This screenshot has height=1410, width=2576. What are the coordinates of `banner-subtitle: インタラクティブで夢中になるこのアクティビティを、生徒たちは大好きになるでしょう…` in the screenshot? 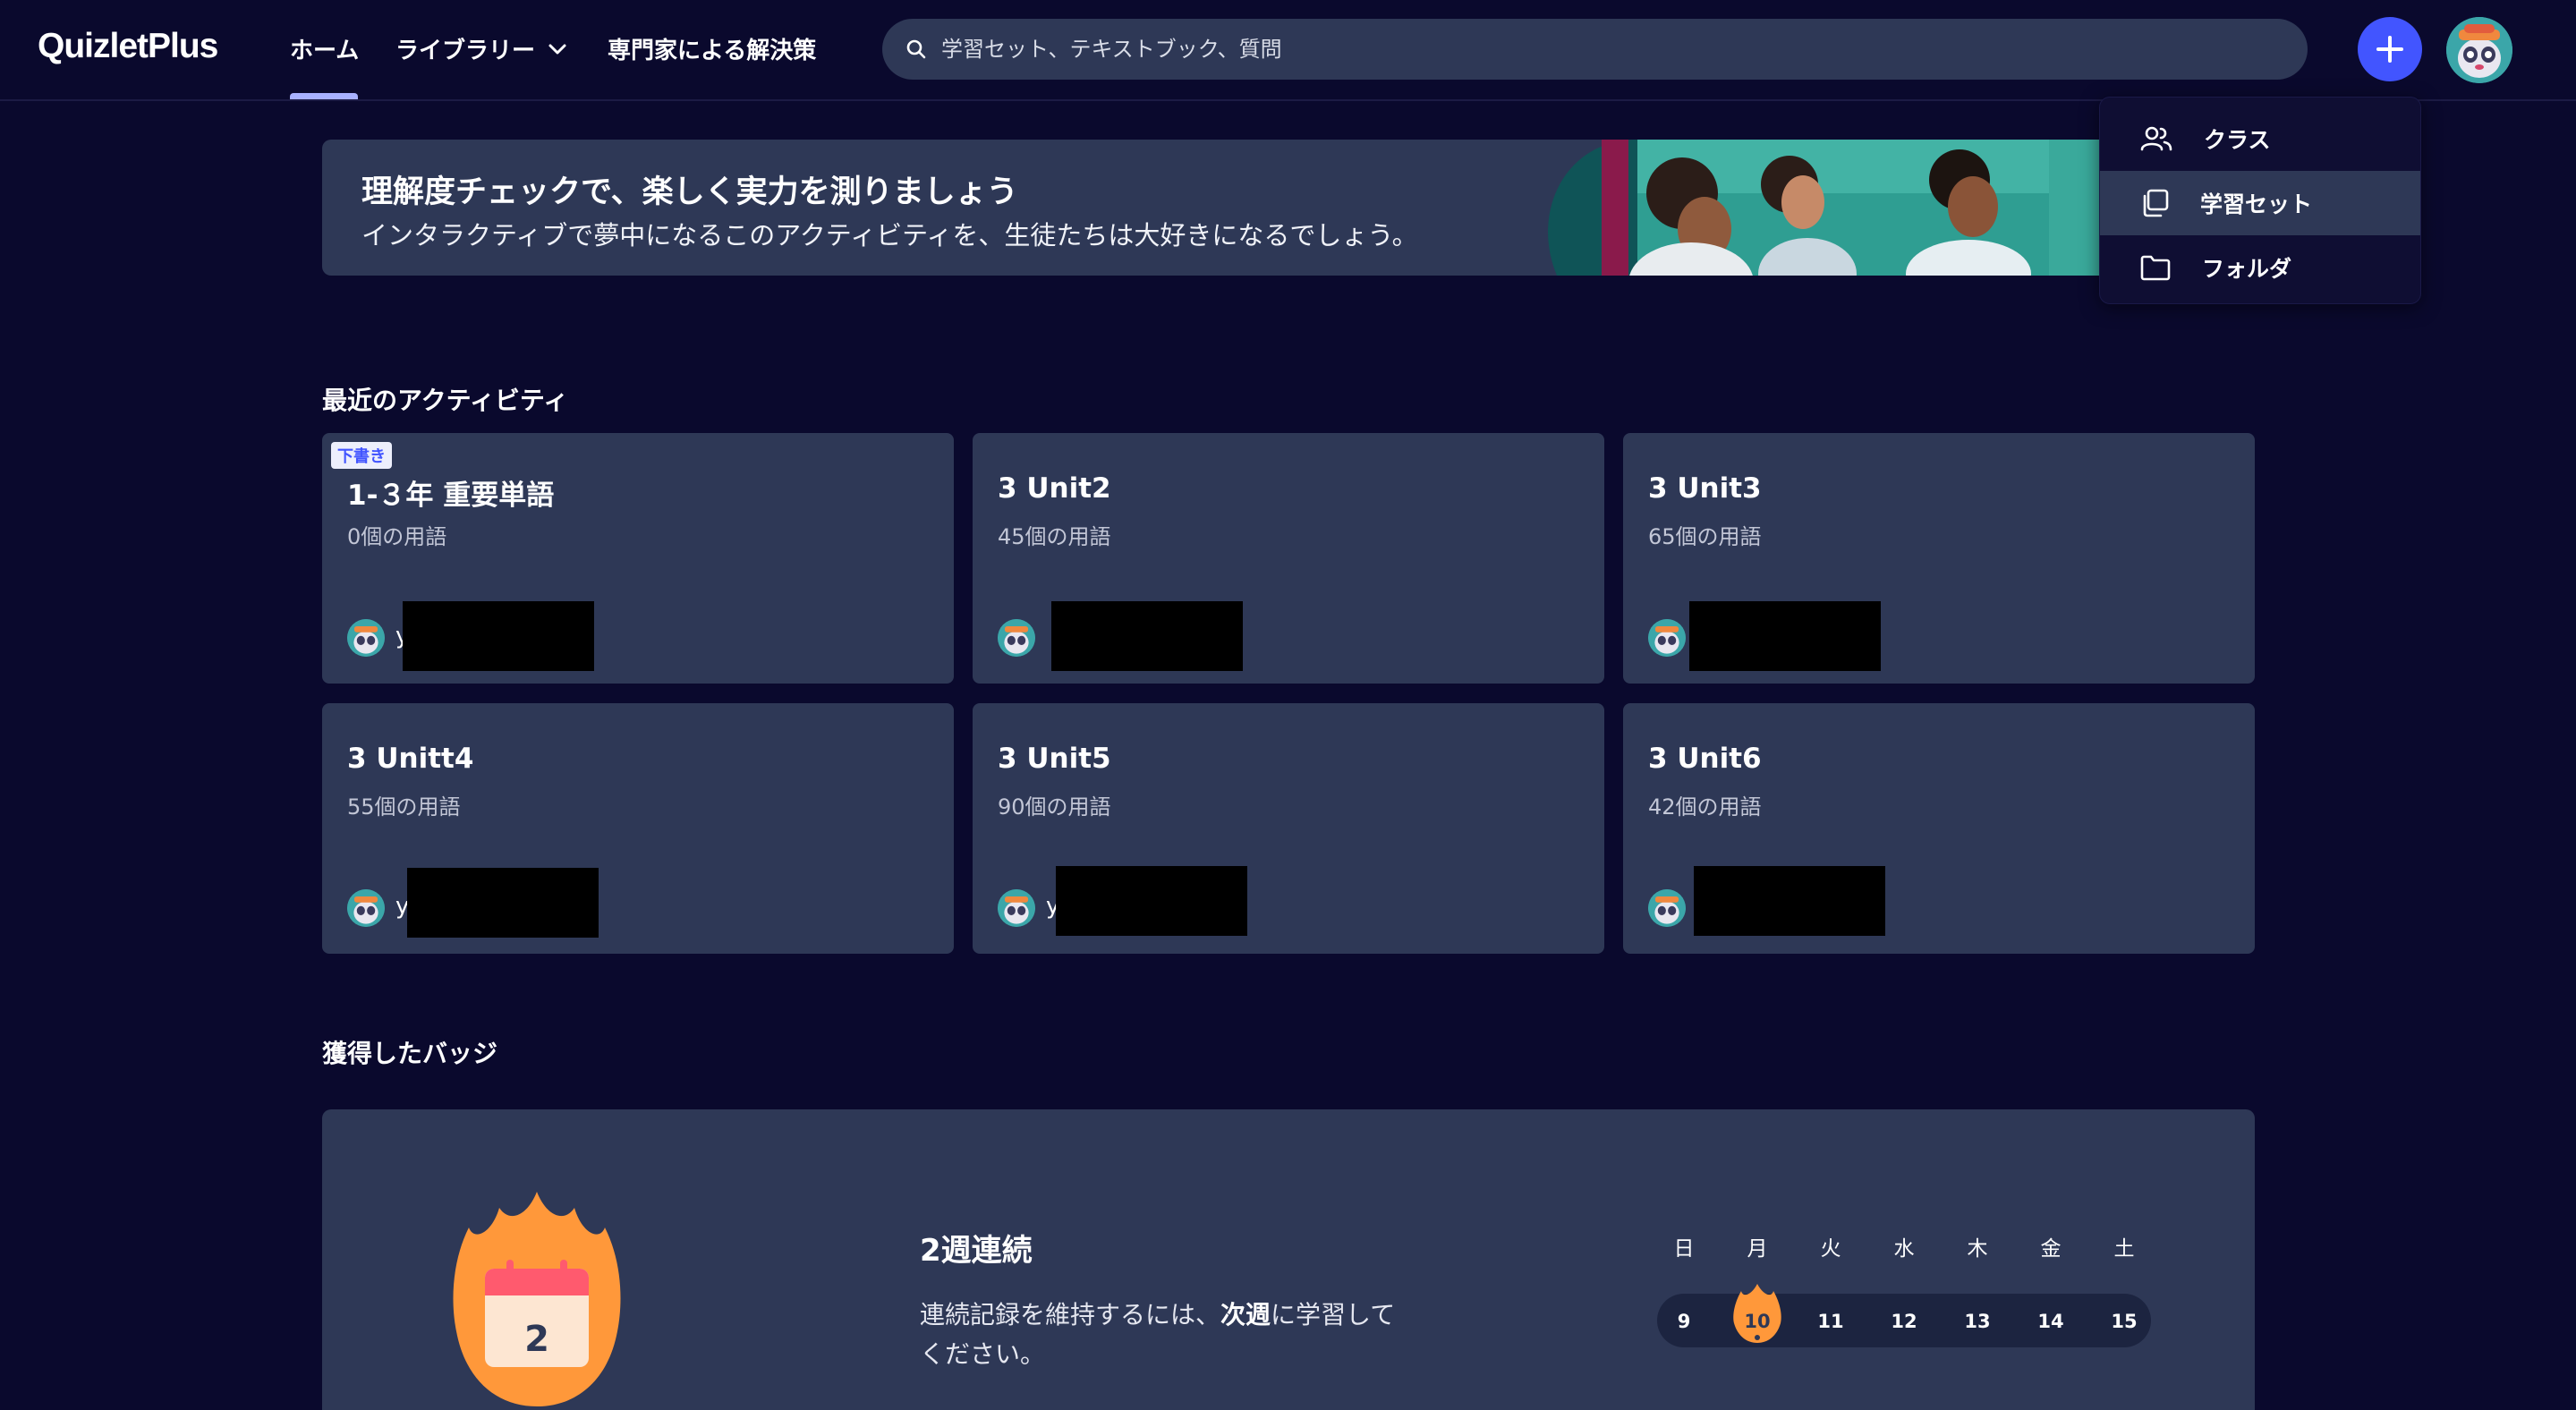 It's located at (889, 236).